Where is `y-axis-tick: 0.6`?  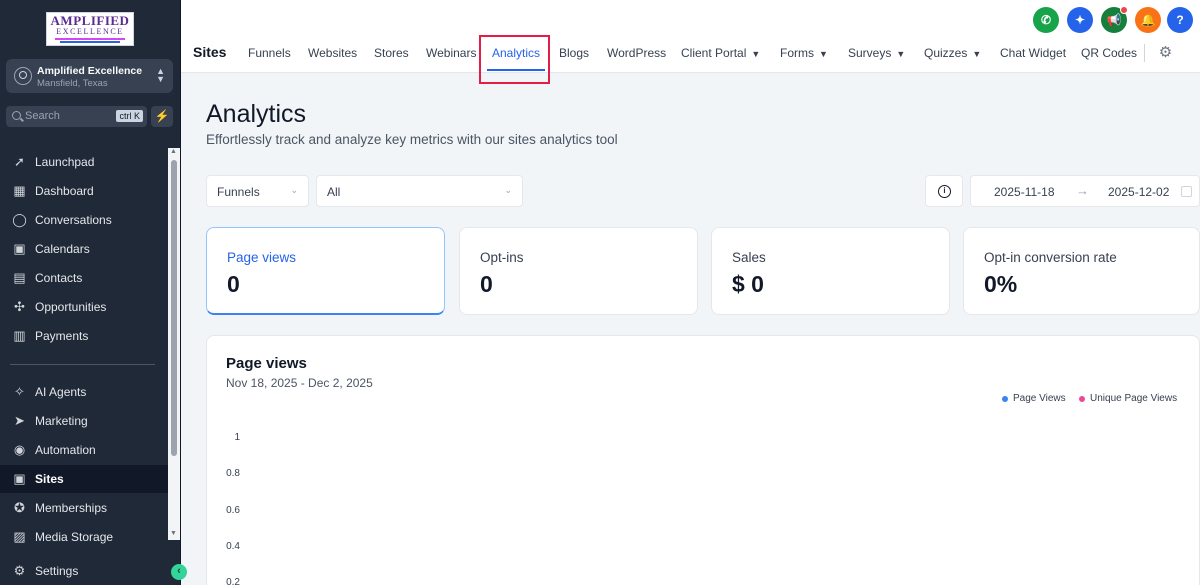 y-axis-tick: 0.6 is located at coordinates (233, 510).